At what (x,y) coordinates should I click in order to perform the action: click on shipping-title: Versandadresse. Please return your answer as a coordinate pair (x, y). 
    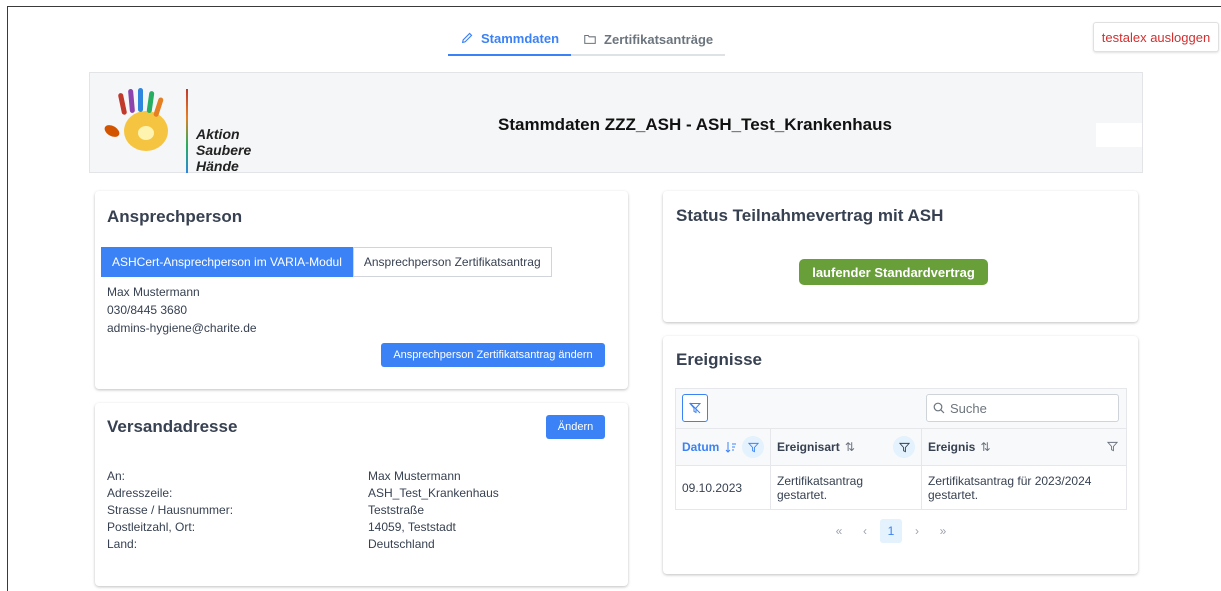
    Looking at the image, I should click on (172, 426).